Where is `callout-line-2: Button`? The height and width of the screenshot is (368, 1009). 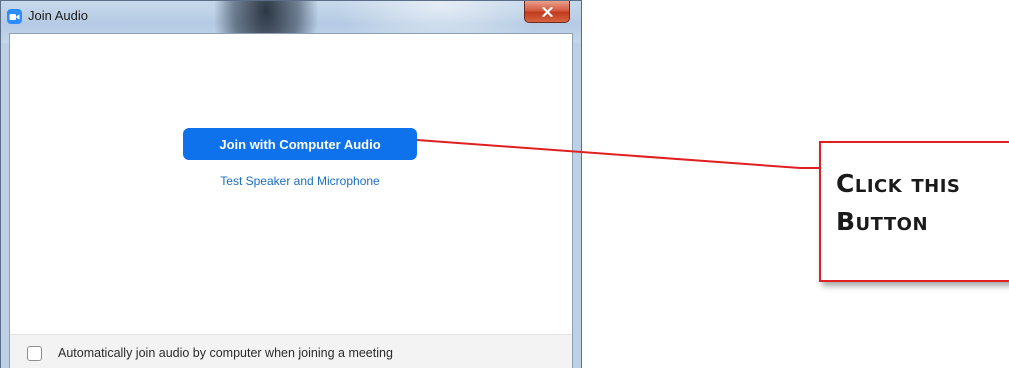
callout-line-2: Button is located at coordinates (882, 221).